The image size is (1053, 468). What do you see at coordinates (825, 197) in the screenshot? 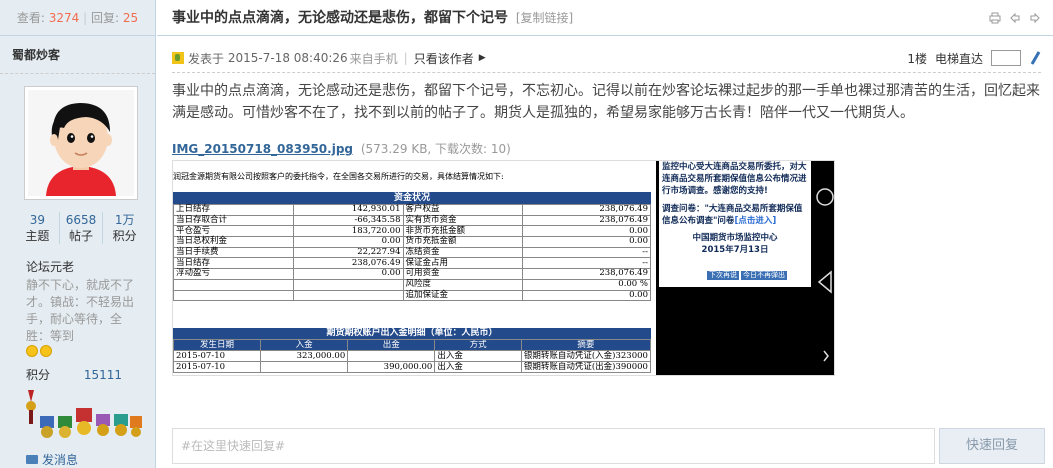
I see `home-icon` at bounding box center [825, 197].